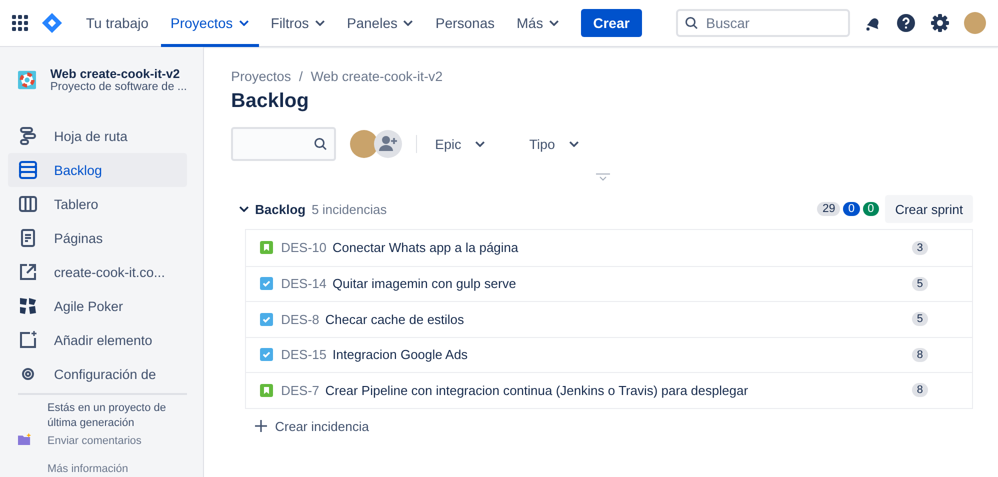  What do you see at coordinates (97, 170) in the screenshot?
I see `sidebar-item: Backlog` at bounding box center [97, 170].